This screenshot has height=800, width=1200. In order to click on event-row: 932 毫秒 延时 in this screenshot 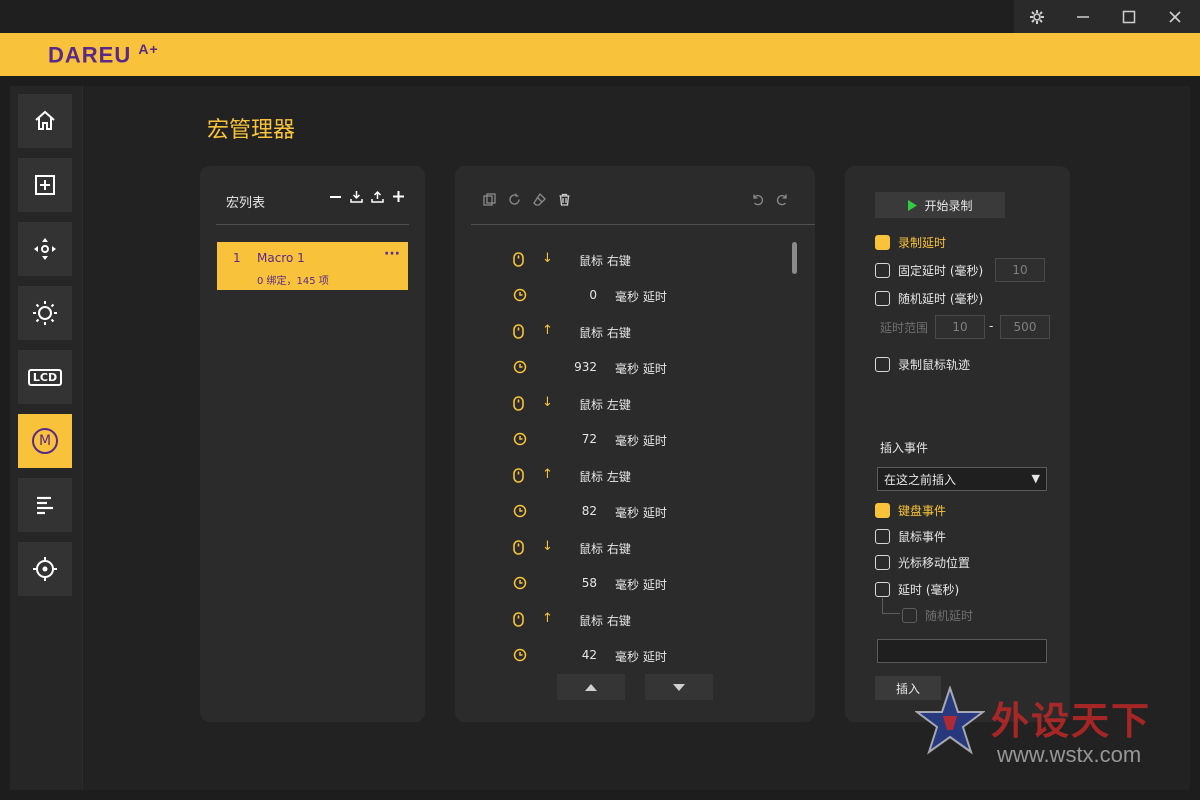, I will do `click(620, 368)`.